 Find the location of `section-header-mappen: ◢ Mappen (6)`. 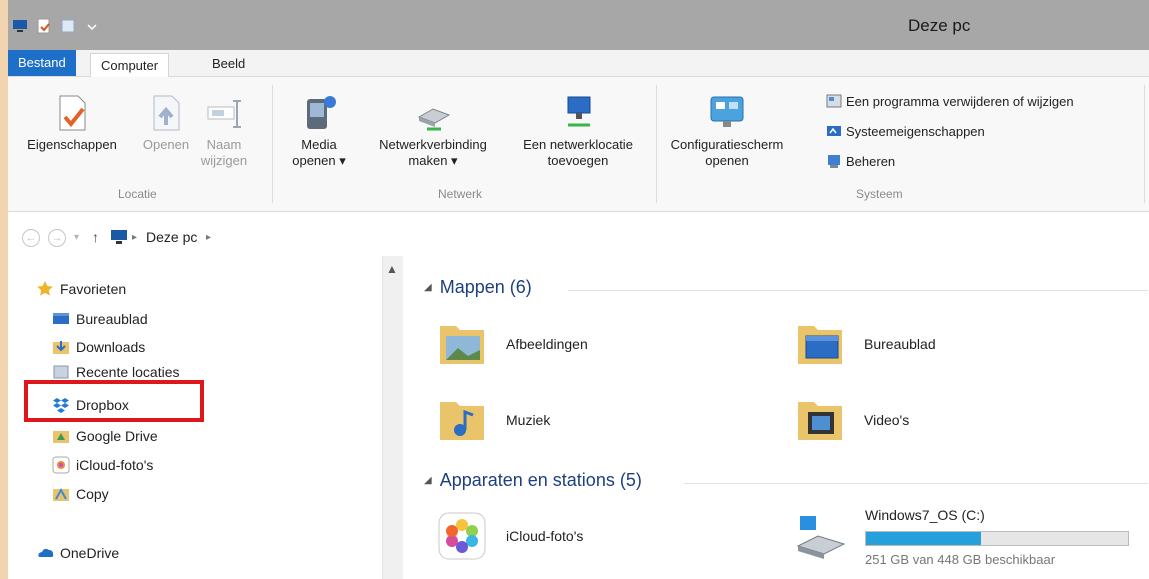

section-header-mappen: ◢ Mappen (6) is located at coordinates (478, 287).